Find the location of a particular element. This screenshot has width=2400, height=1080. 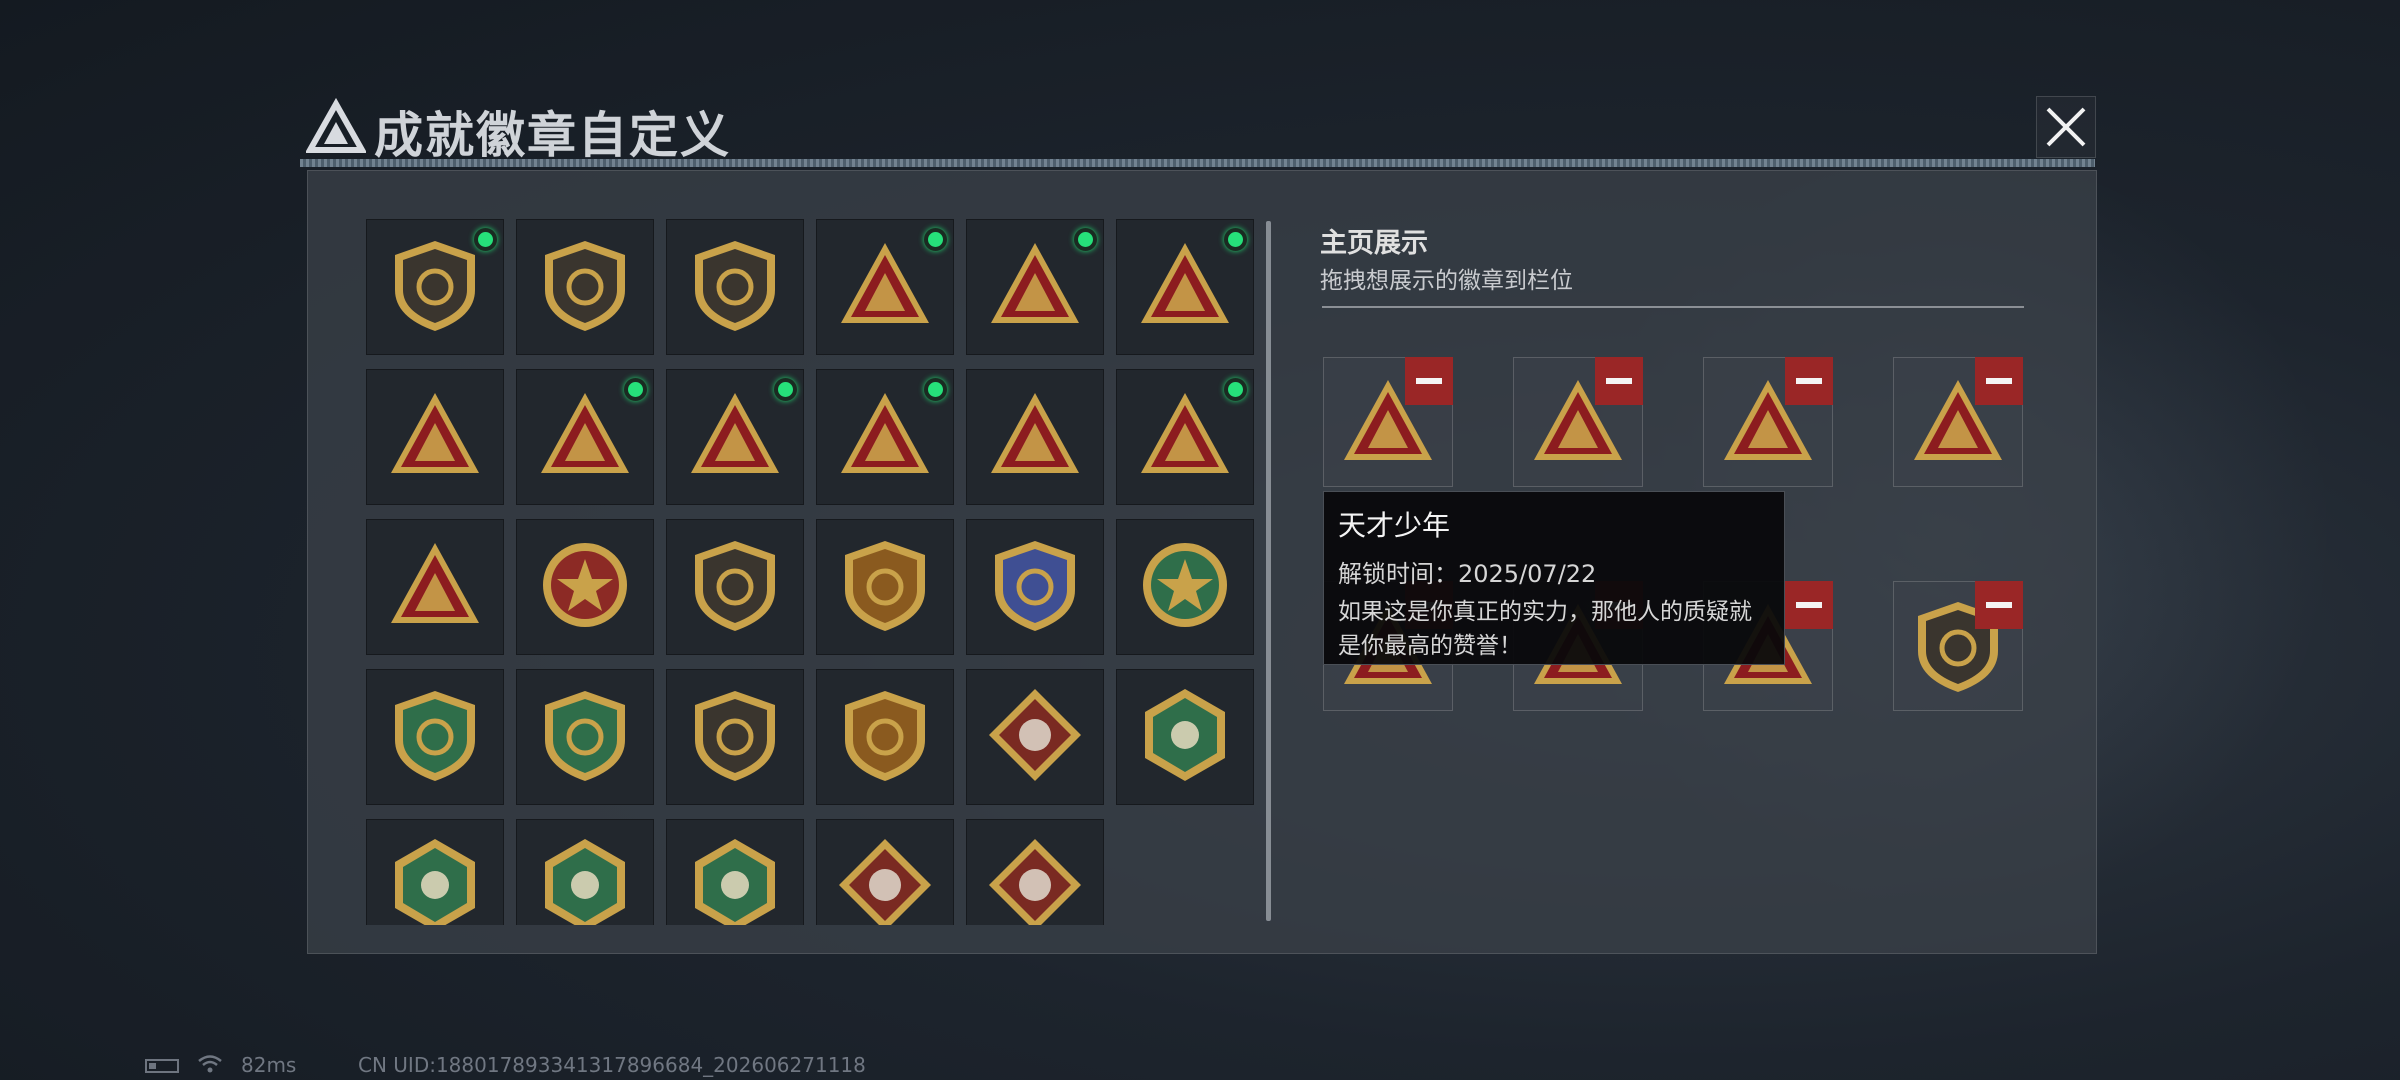

green-rifle-crosshair-badge-icon is located at coordinates (435, 736).